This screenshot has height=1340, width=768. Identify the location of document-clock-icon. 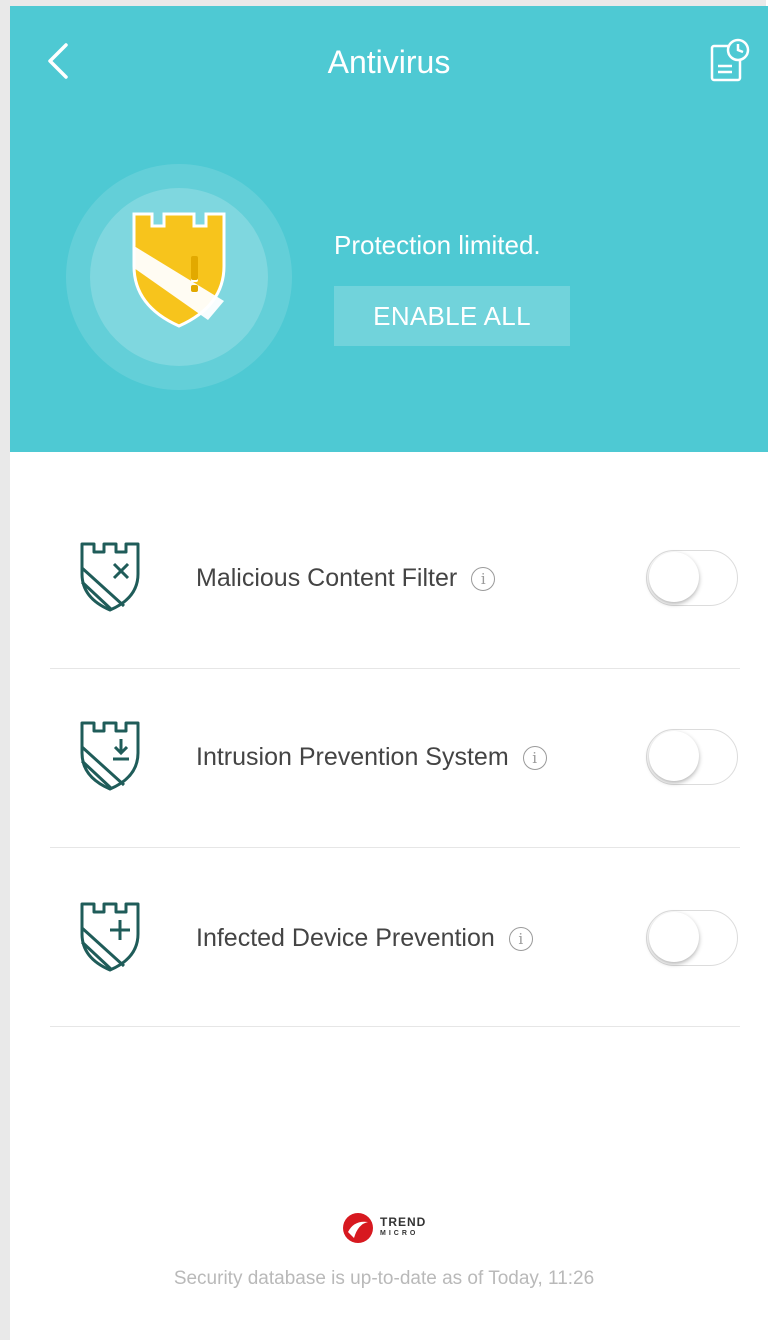
(730, 60).